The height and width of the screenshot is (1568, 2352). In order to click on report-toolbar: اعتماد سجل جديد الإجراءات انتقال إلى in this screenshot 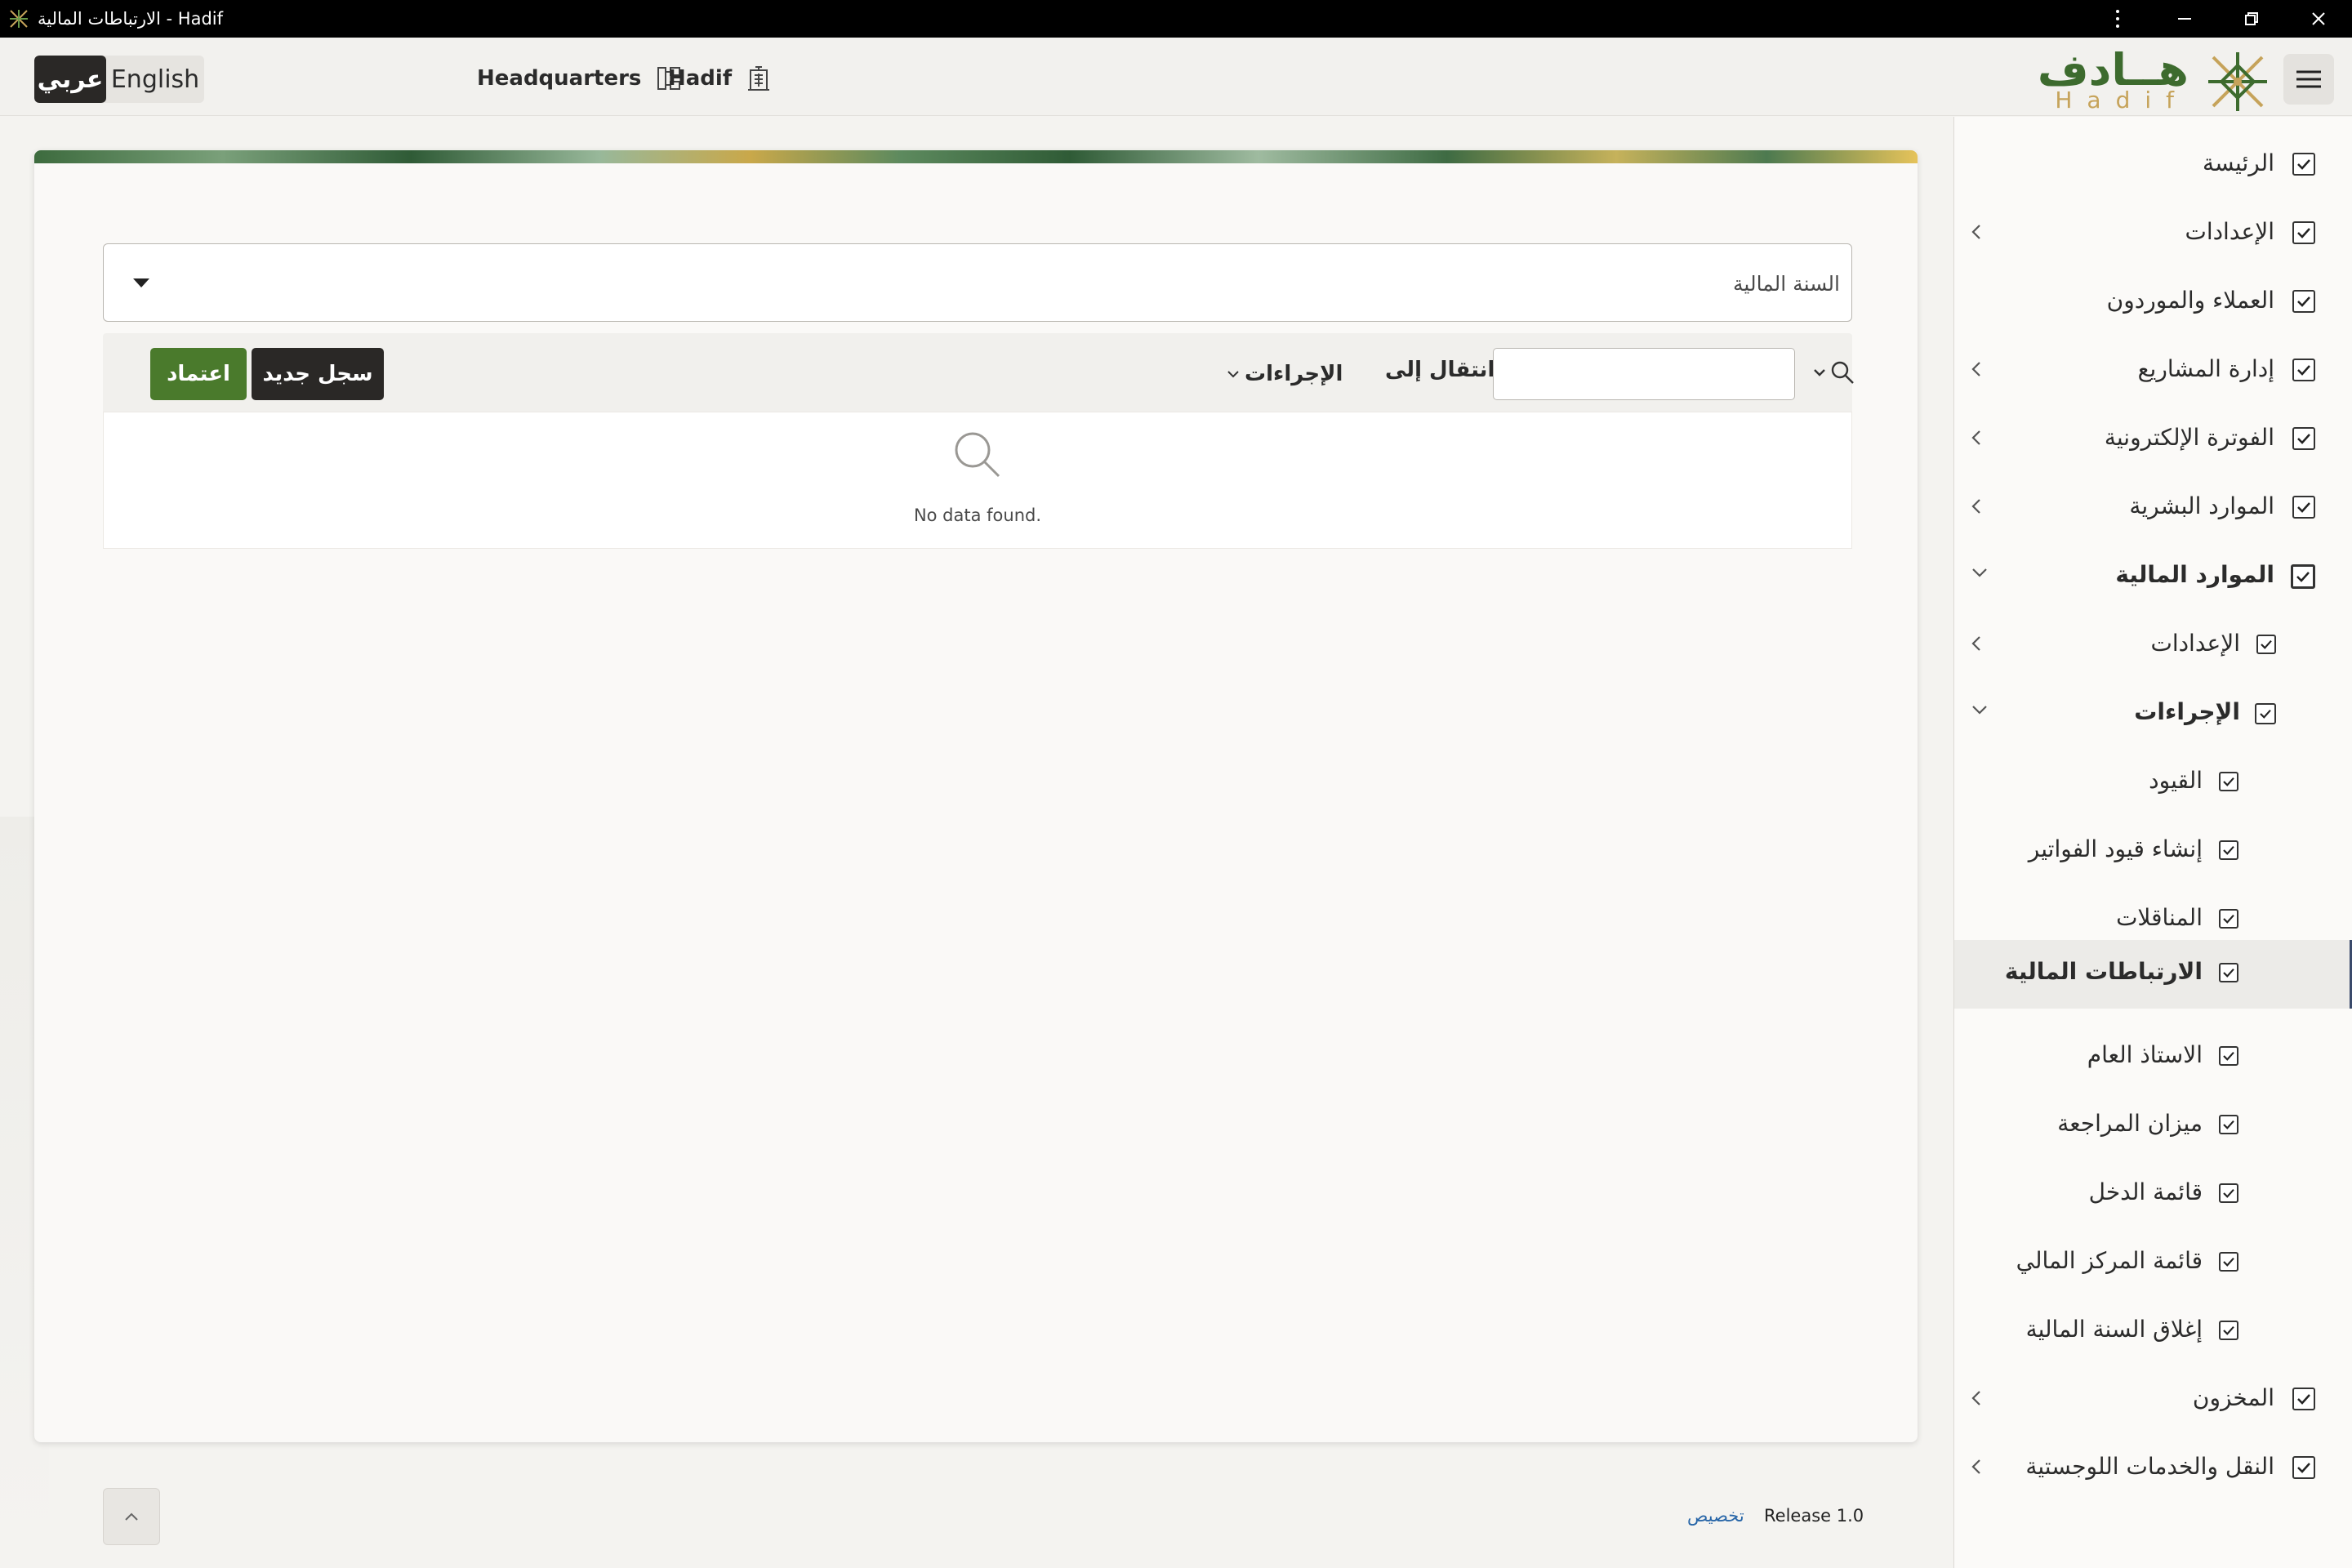, I will do `click(979, 372)`.